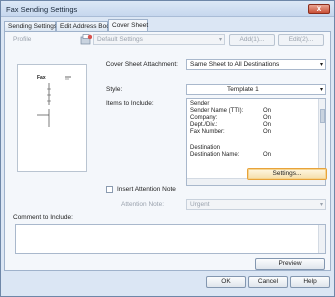  What do you see at coordinates (159, 39) in the screenshot?
I see `profile-dropdown: Default Settings ▾` at bounding box center [159, 39].